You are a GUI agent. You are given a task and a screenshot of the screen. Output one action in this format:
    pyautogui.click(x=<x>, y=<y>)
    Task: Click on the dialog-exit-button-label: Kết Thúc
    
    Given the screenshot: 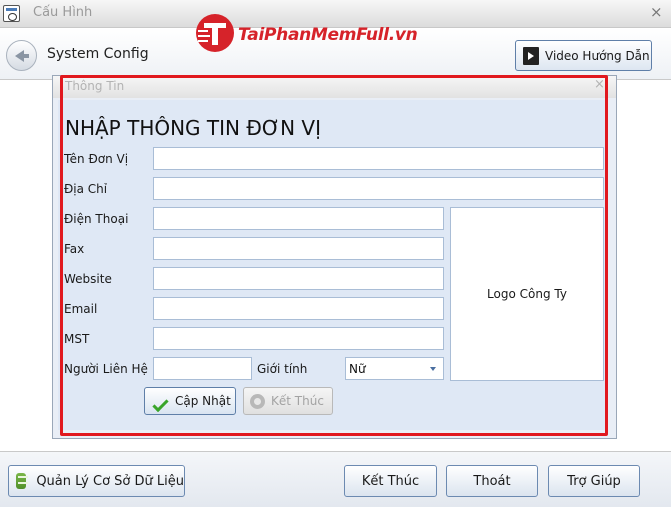 What is the action you would take?
    pyautogui.click(x=297, y=401)
    